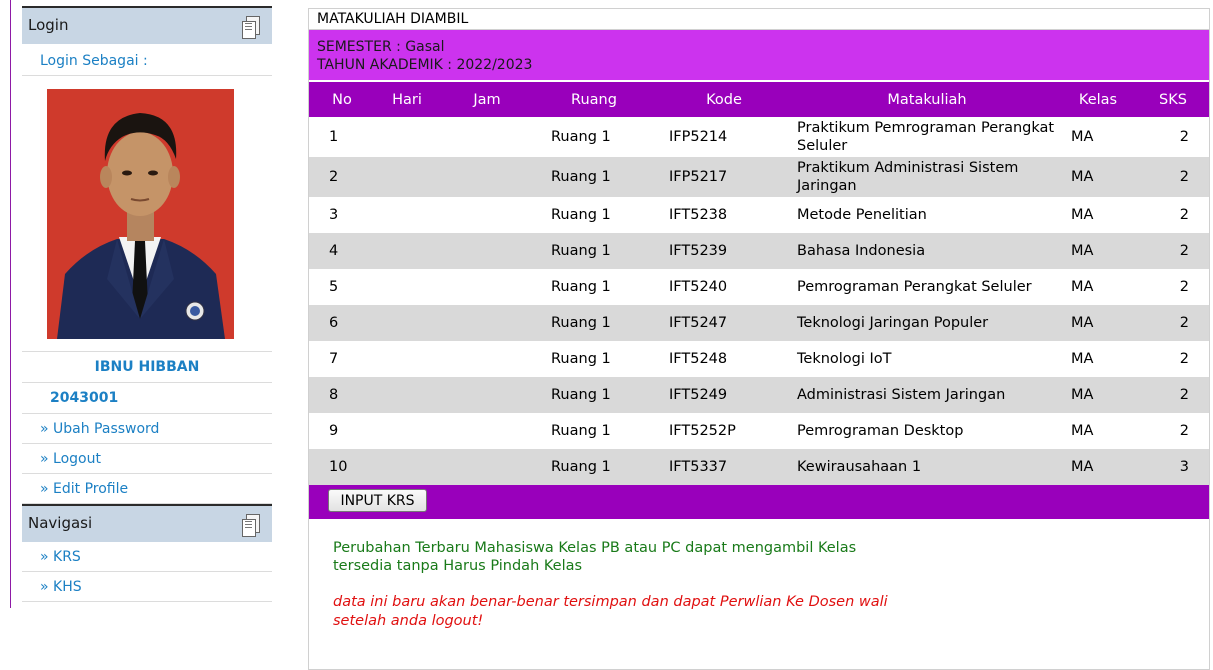 Image resolution: width=1213 pixels, height=670 pixels. I want to click on nav-item-krs-label: » KRS, so click(60, 557).